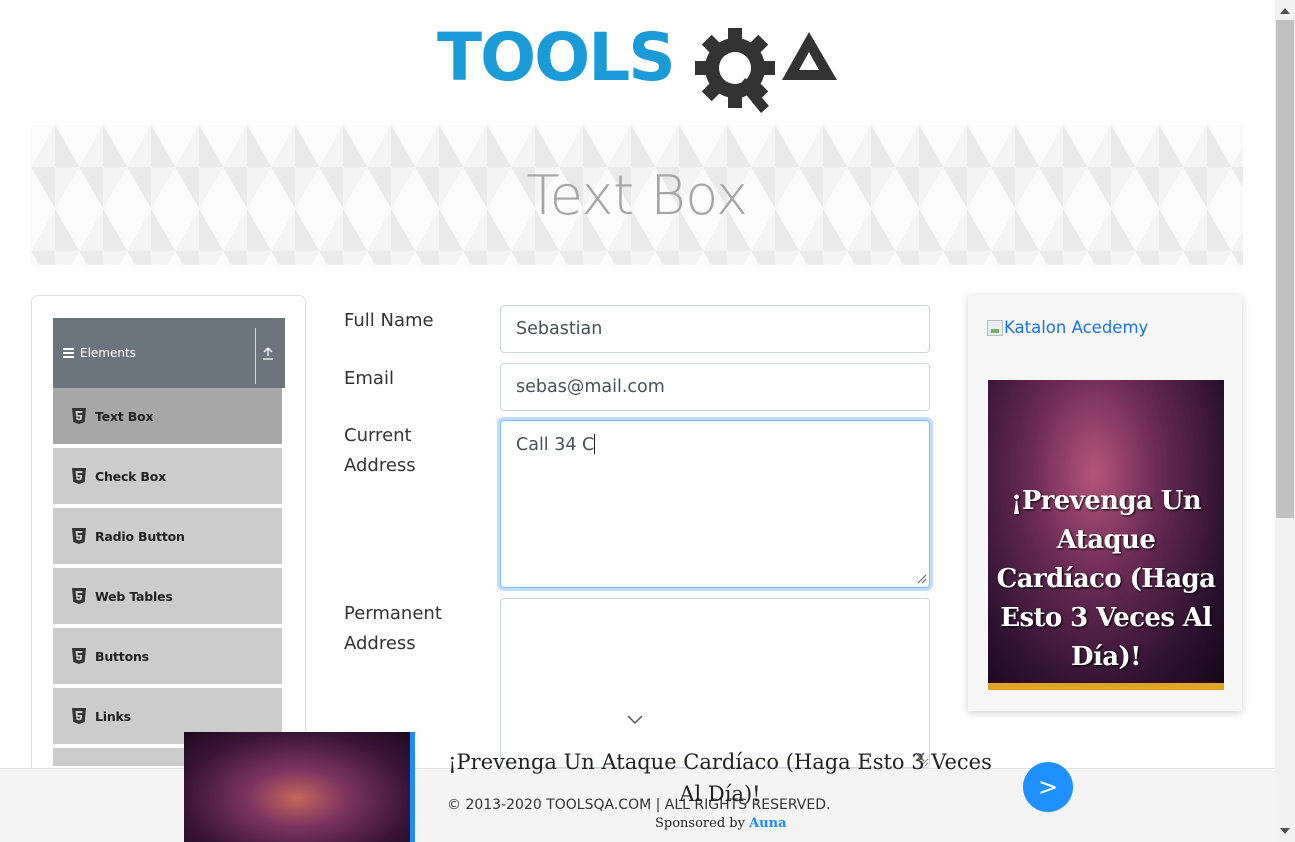  Describe the element at coordinates (380, 451) in the screenshot. I see `current-address-label: Current Address` at that location.